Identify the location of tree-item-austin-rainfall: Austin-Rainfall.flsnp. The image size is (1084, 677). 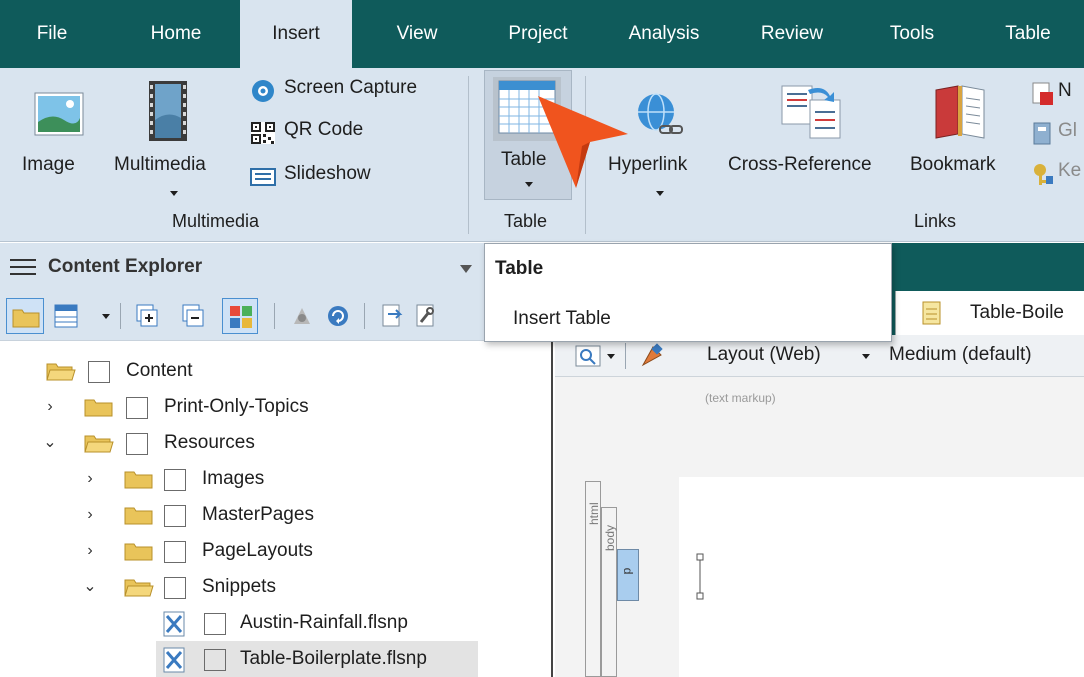
(275, 623).